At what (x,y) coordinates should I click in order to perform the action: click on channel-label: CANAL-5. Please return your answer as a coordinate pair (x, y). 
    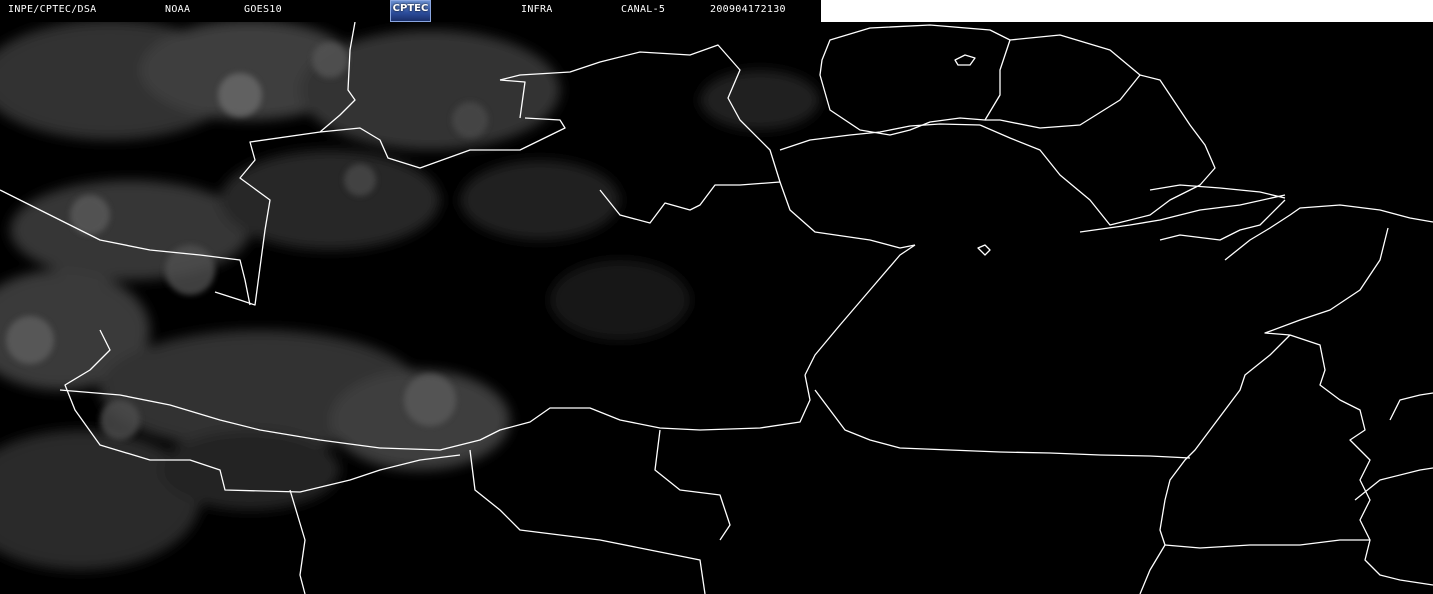
    Looking at the image, I should click on (643, 9).